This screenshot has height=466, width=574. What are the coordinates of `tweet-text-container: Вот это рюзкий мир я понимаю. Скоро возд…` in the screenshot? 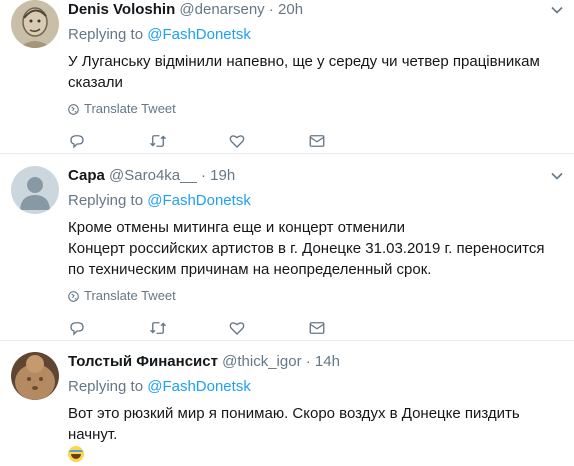 It's located at (316, 434).